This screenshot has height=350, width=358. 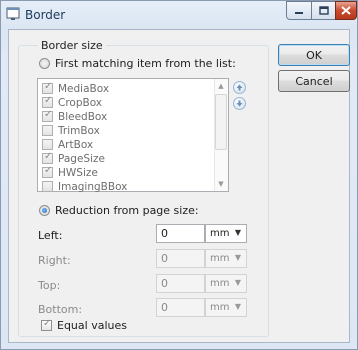 What do you see at coordinates (92, 325) in the screenshot?
I see `equal-values-label: Equal values` at bounding box center [92, 325].